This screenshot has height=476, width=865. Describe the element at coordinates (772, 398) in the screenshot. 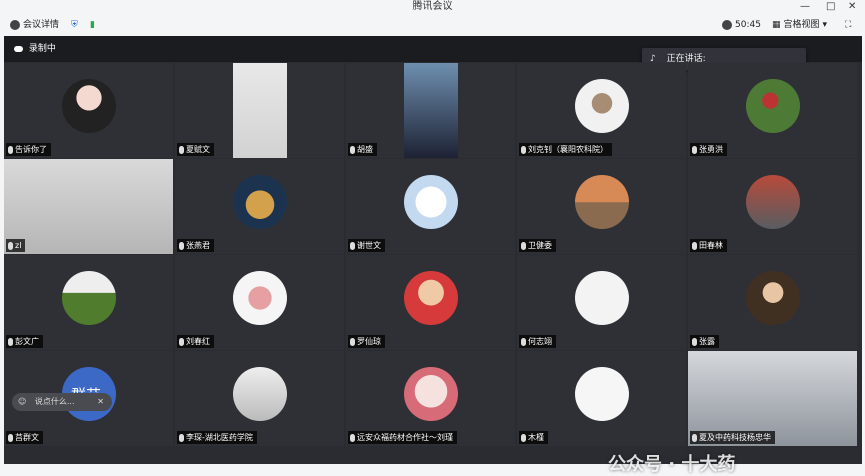

I see `participant-tile: 夏及中药科技杨忠华` at that location.